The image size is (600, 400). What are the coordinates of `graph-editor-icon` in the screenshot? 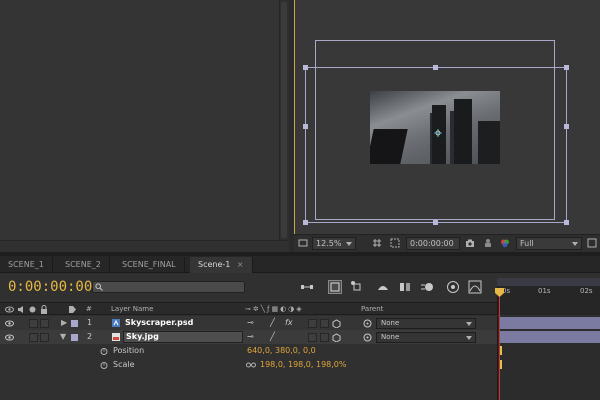 It's located at (475, 287).